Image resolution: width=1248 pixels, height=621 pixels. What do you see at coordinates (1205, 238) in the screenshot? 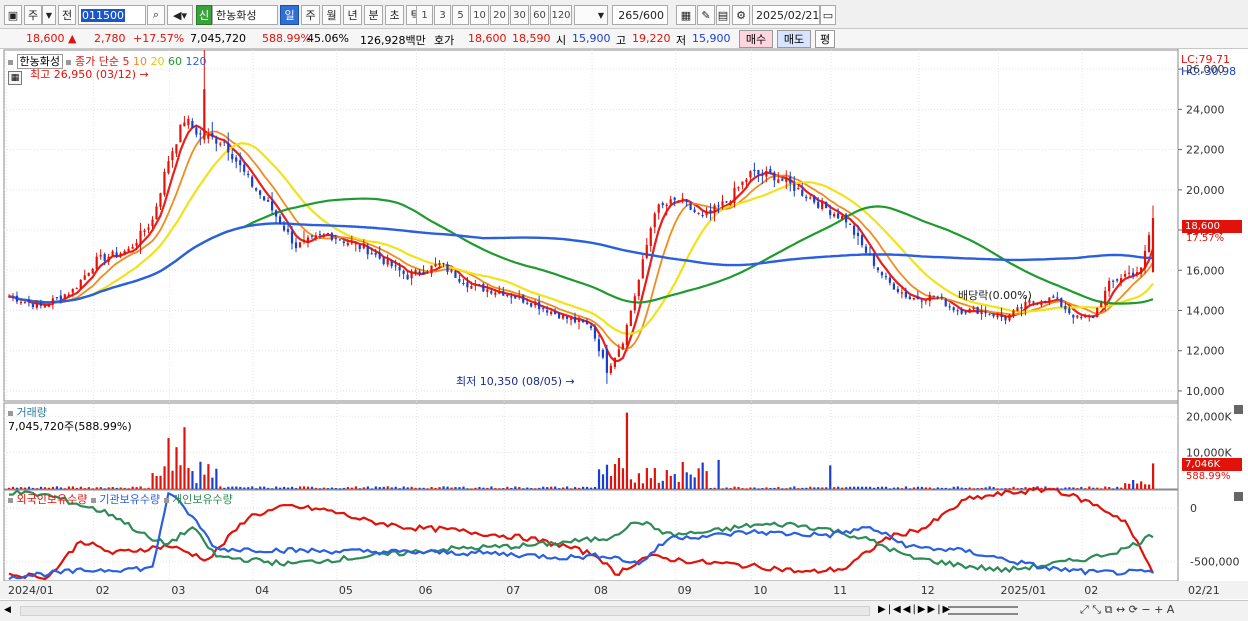
I see `last-pct-tag: 17.57%` at bounding box center [1205, 238].